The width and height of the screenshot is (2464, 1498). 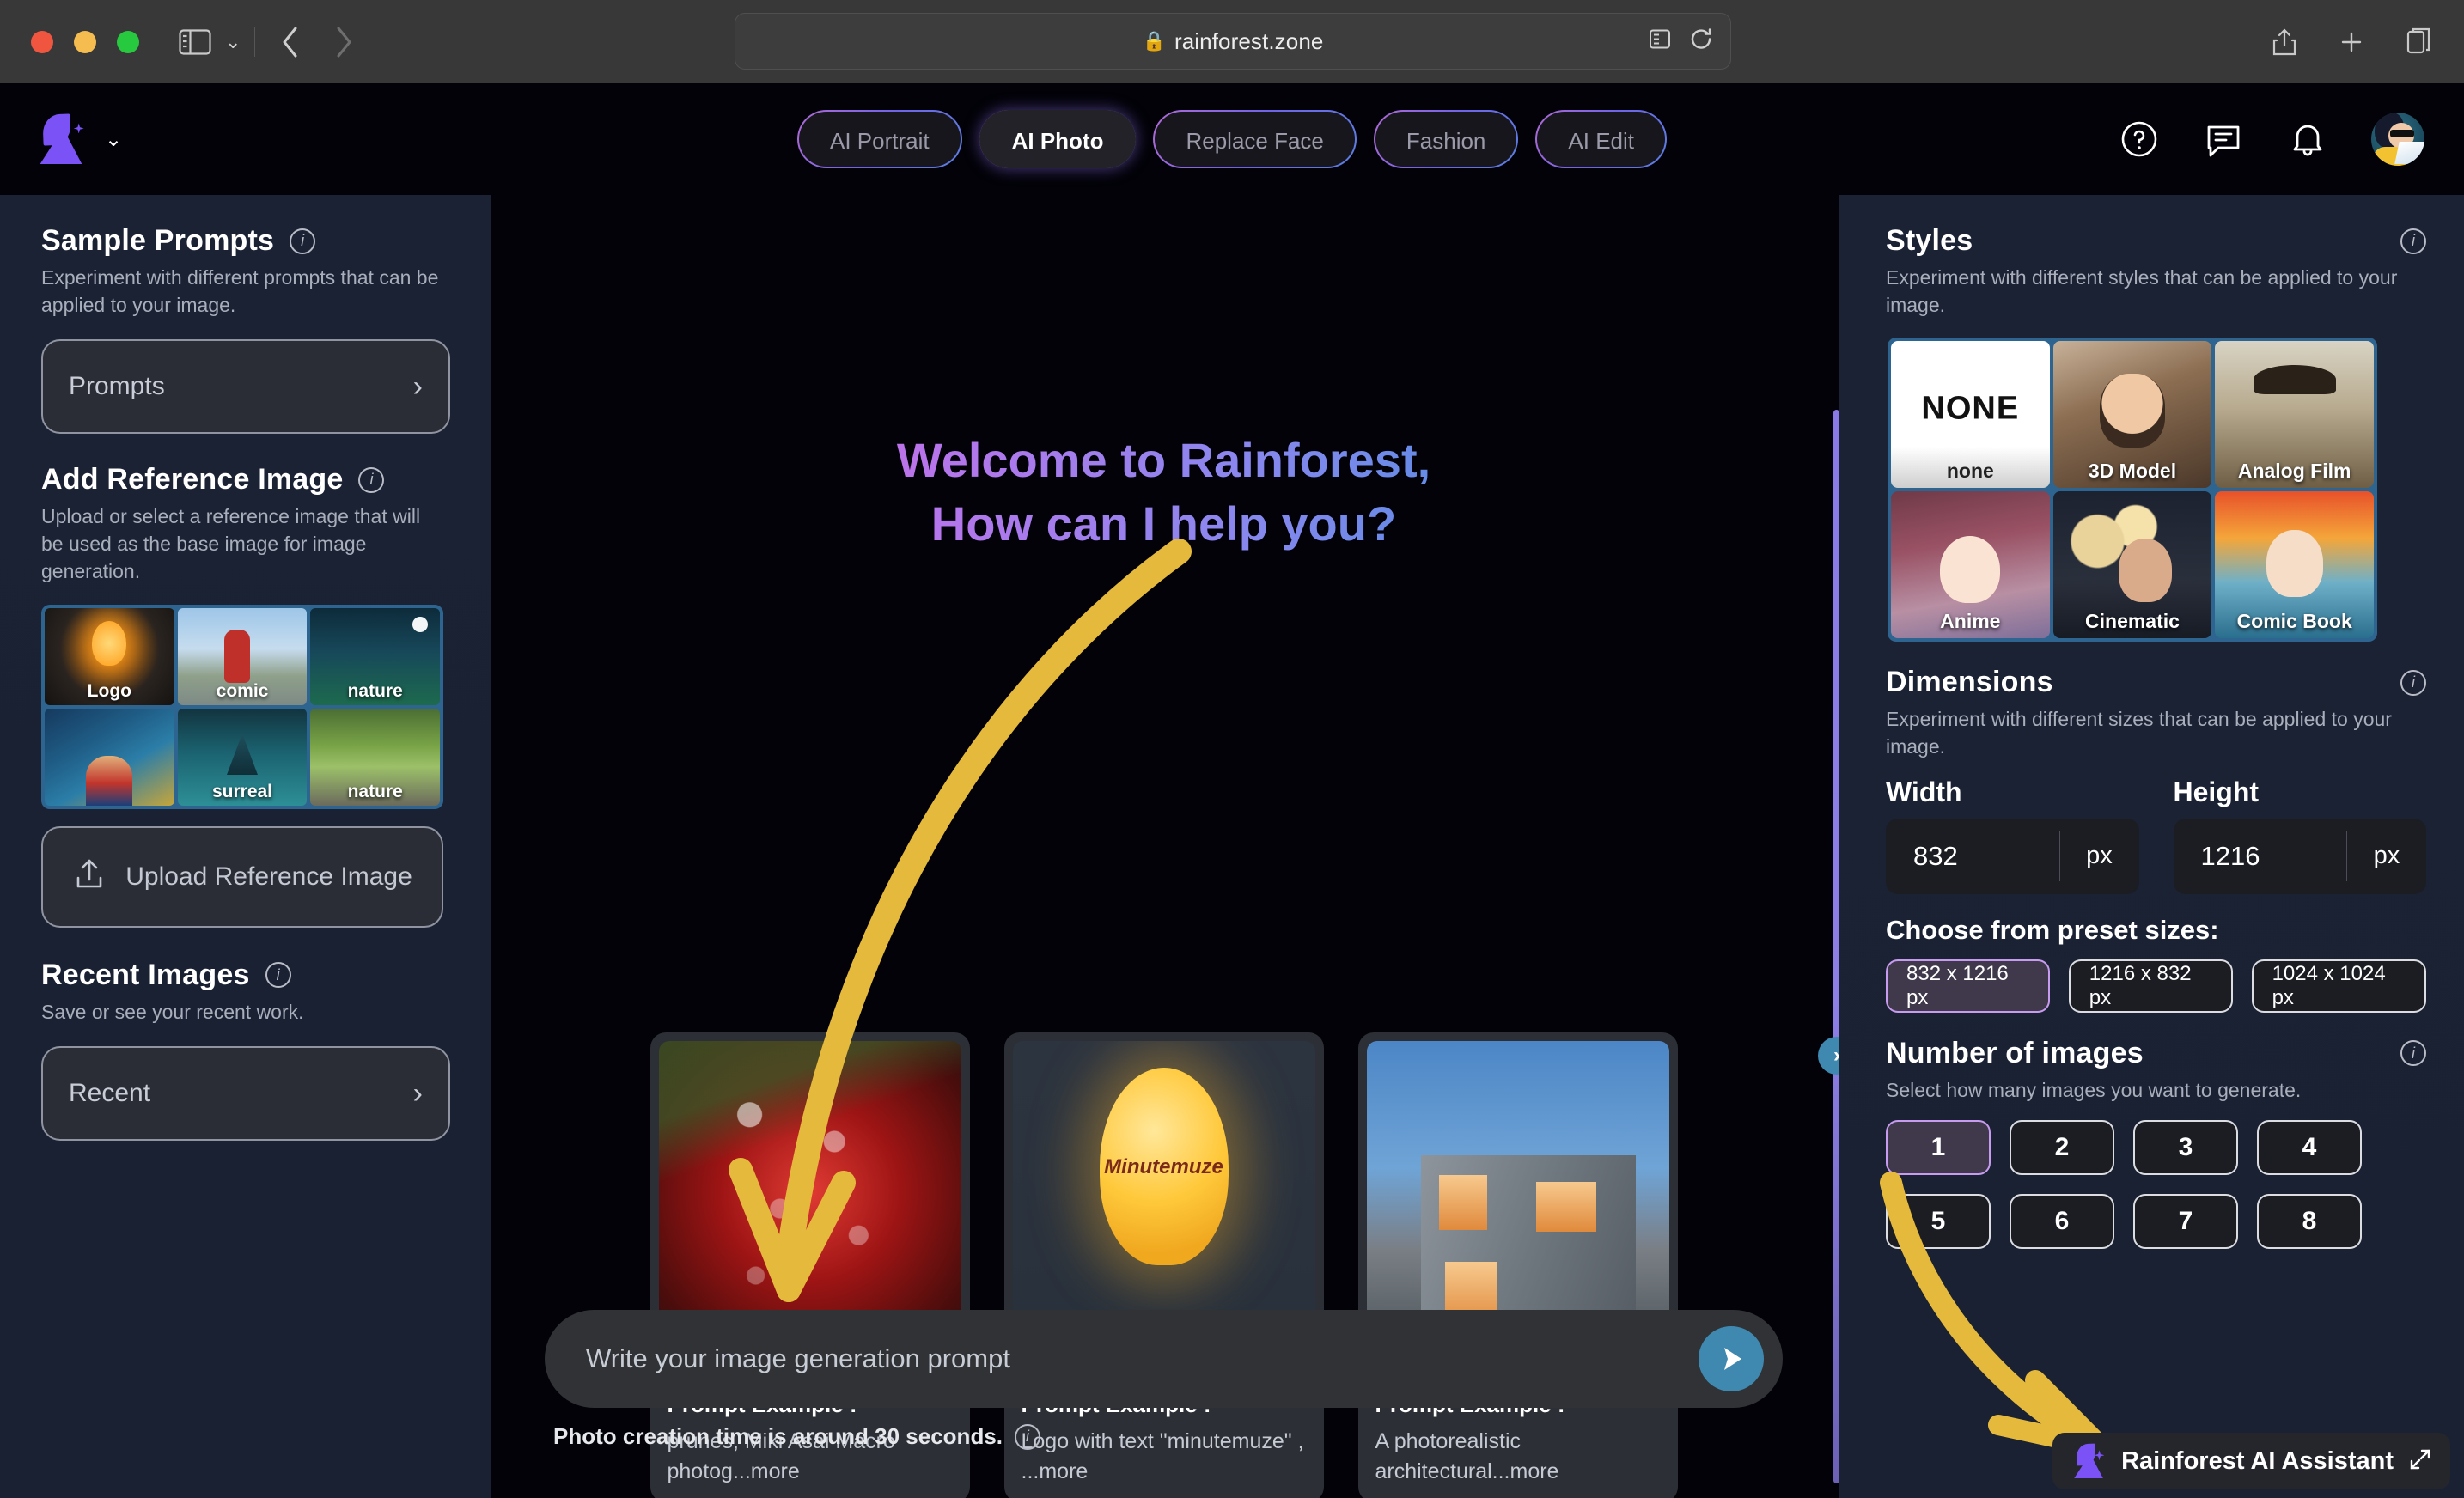 I want to click on tab-ai-portrait: AI Portrait, so click(x=879, y=139).